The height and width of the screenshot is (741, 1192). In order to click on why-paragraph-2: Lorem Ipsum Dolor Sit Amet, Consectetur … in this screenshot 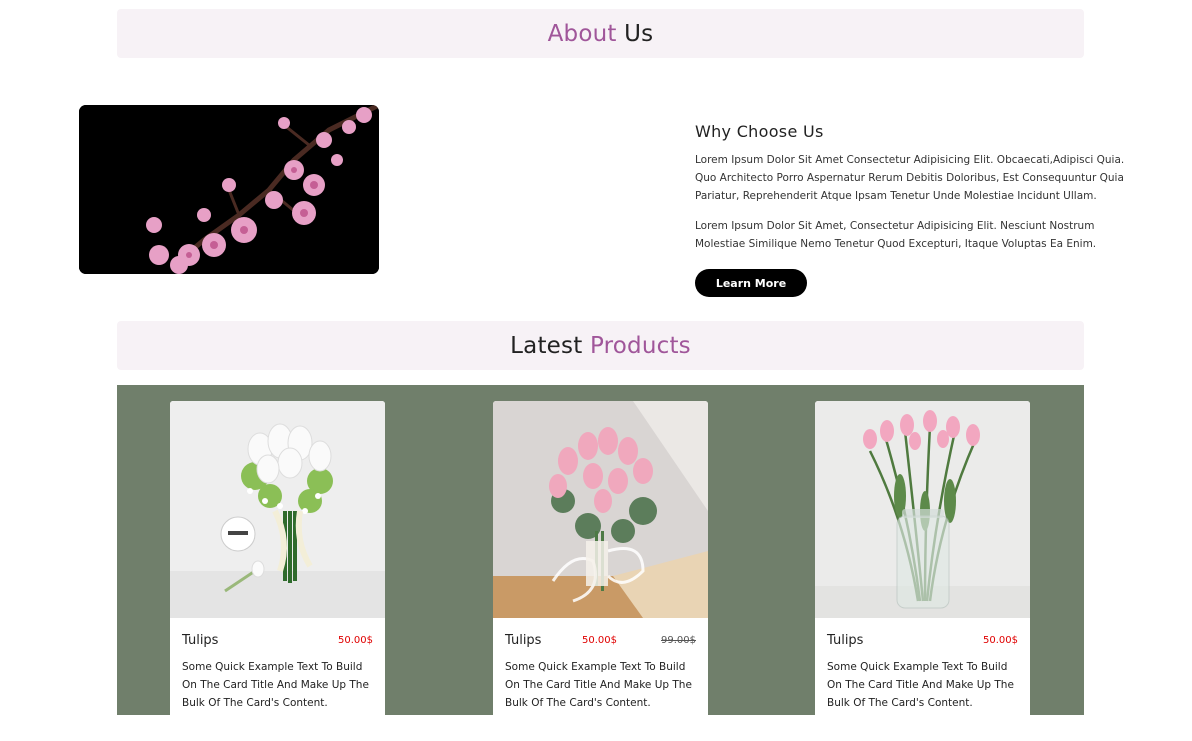, I will do `click(896, 235)`.